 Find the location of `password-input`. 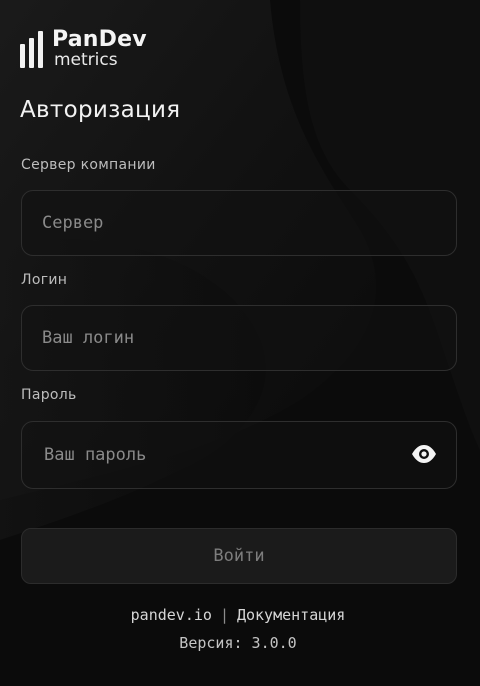

password-input is located at coordinates (239, 455).